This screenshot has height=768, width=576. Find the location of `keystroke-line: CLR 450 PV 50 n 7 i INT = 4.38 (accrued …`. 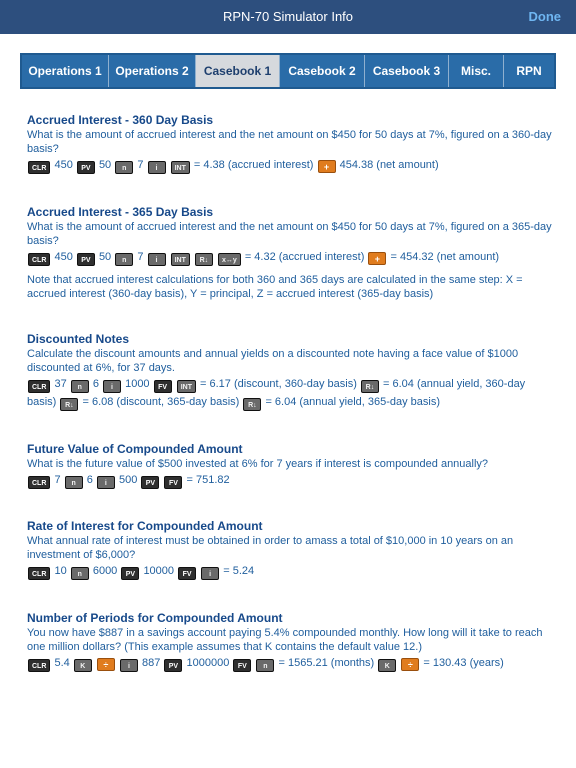

keystroke-line: CLR 450 PV 50 n 7 i INT = 4.38 (accrued … is located at coordinates (289, 165).